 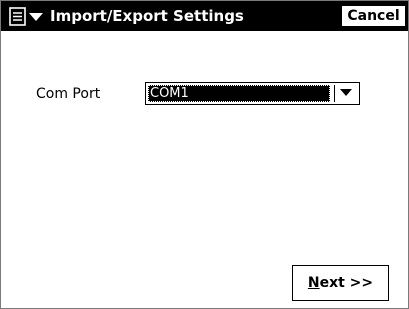 I want to click on next-button: Next >>, so click(x=340, y=283).